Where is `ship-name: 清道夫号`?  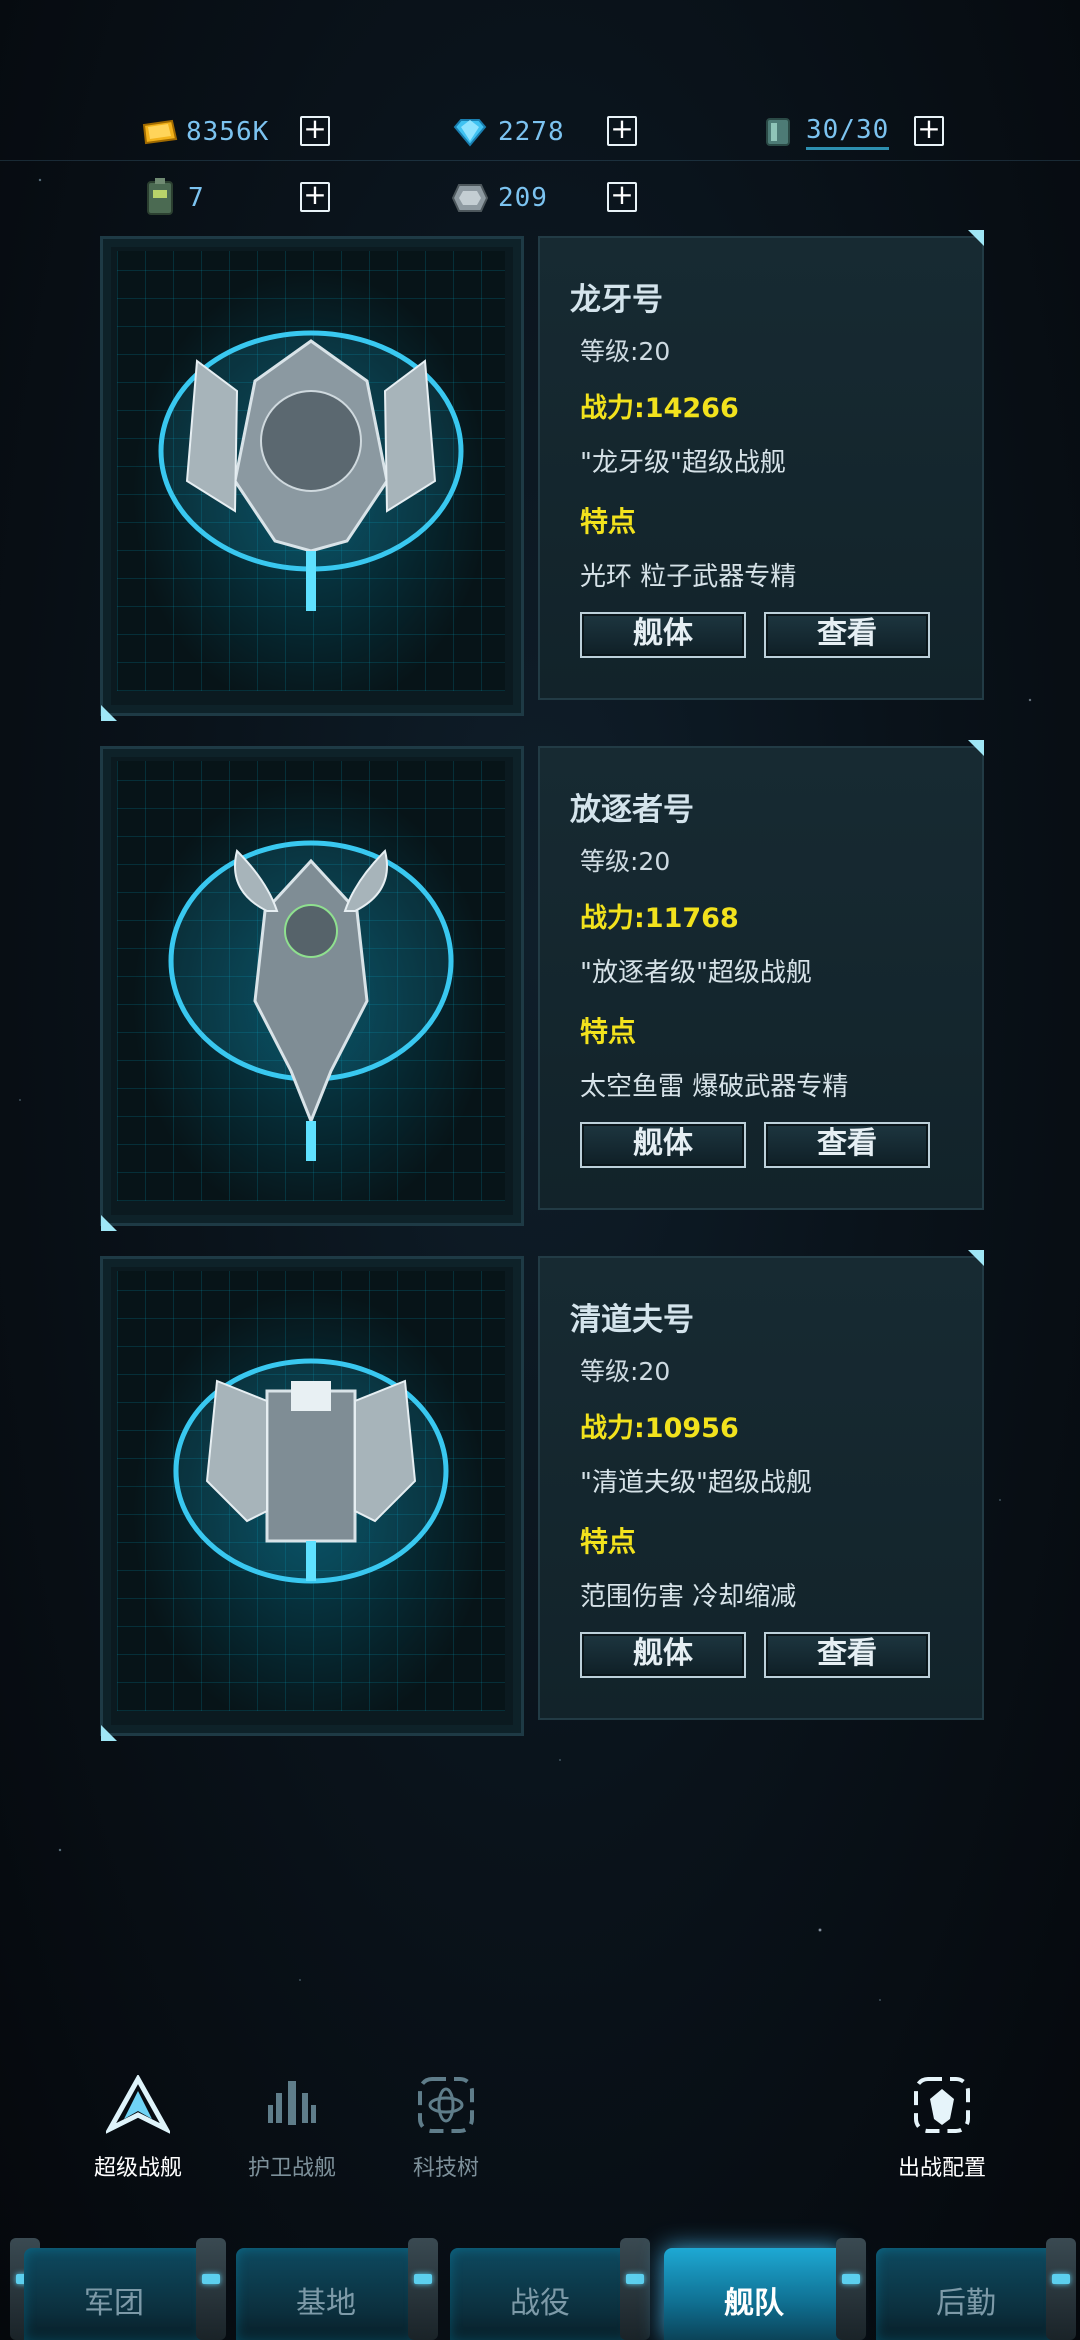 ship-name: 清道夫号 is located at coordinates (632, 1320).